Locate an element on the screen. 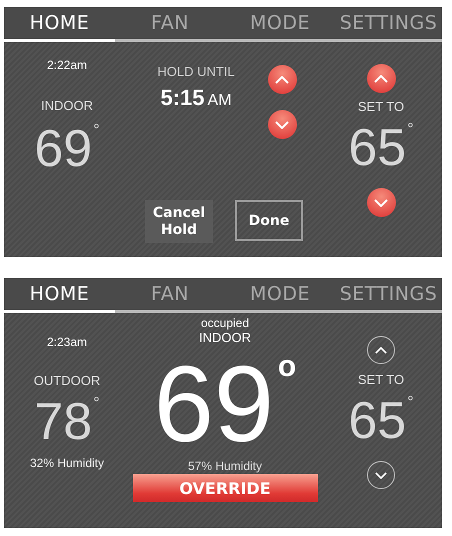 The image size is (452, 536). time-down-button is located at coordinates (282, 124).